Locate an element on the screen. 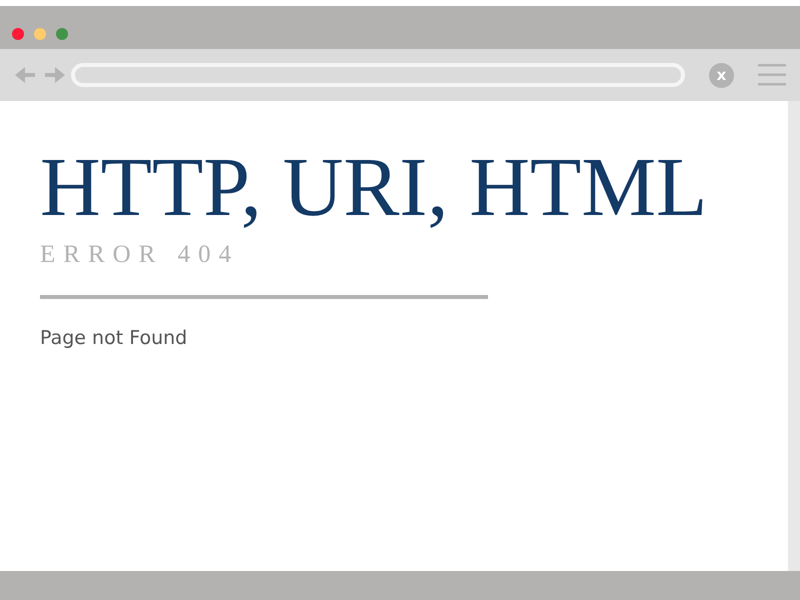 This screenshot has width=800, height=600. address-bar is located at coordinates (378, 75).